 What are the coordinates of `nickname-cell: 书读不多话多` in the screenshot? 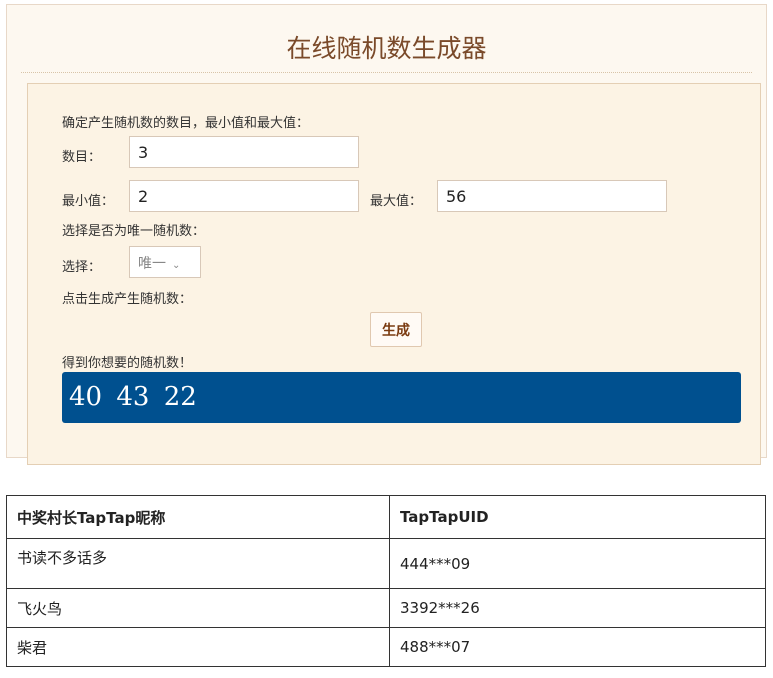 It's located at (198, 563).